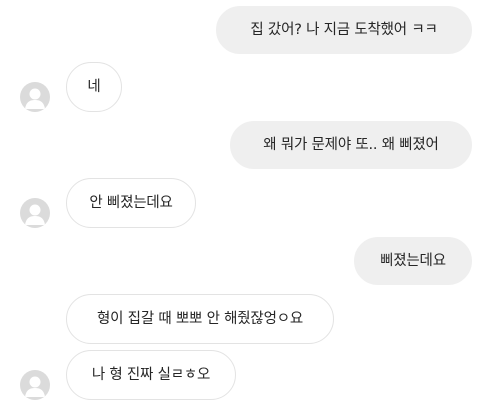 The height and width of the screenshot is (408, 480). I want to click on message-bubble-received: 네, so click(94, 87).